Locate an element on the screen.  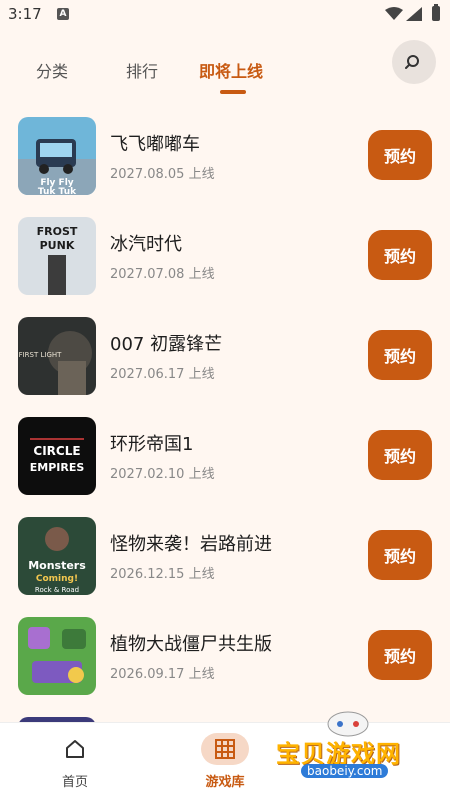
game-thumbnail: FROST PUNK is located at coordinates (57, 256).